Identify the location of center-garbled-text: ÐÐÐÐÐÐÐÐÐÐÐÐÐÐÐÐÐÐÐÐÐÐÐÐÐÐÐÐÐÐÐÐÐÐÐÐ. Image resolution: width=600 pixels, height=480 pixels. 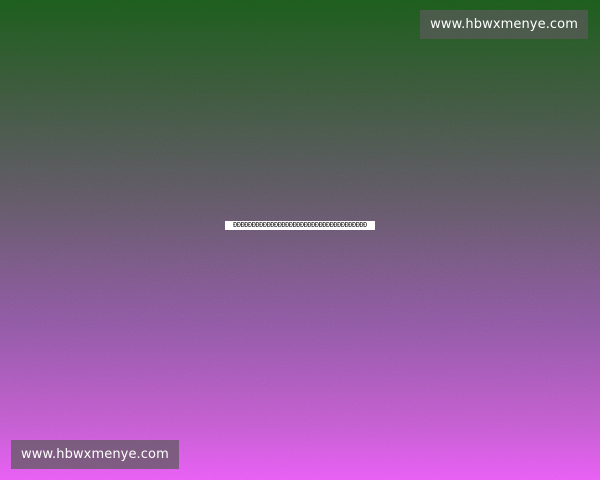
(300, 225).